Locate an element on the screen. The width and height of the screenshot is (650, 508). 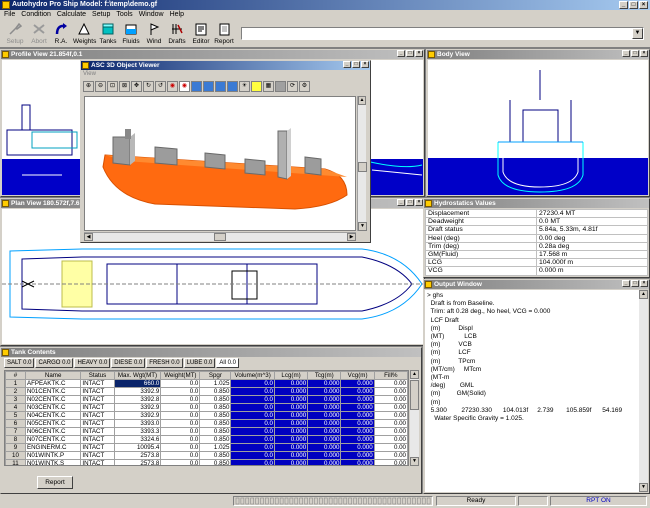
scroll-up-icon: ▲ is located at coordinates (362, 100).